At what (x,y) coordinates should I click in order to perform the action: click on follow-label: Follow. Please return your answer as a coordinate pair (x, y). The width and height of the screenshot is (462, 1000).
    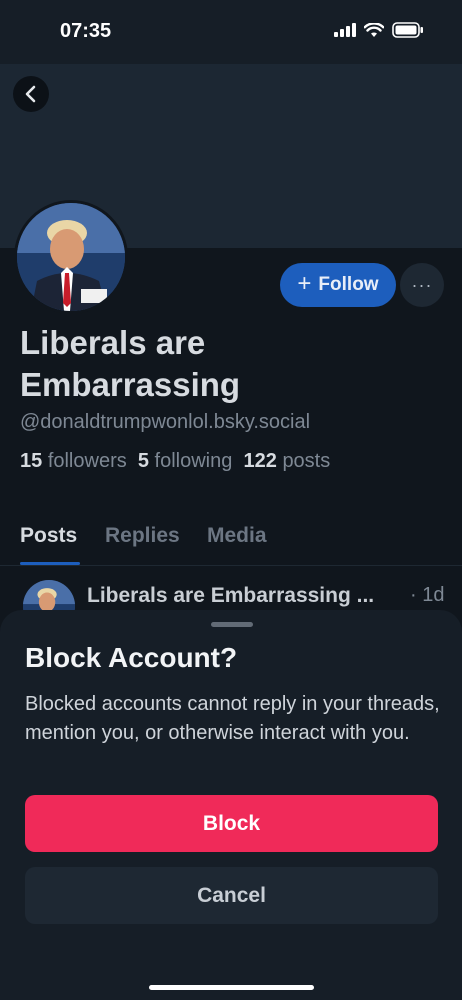
    Looking at the image, I should click on (348, 284).